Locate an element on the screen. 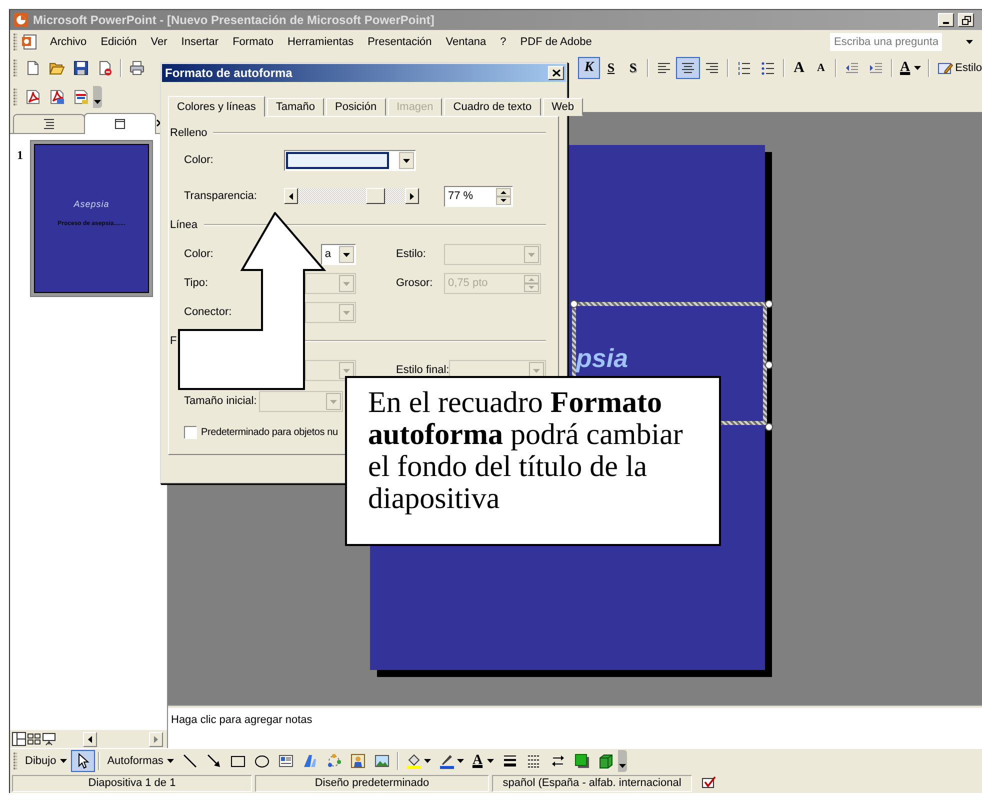 The width and height of the screenshot is (982, 803). dialog-tab: Web is located at coordinates (562, 107).